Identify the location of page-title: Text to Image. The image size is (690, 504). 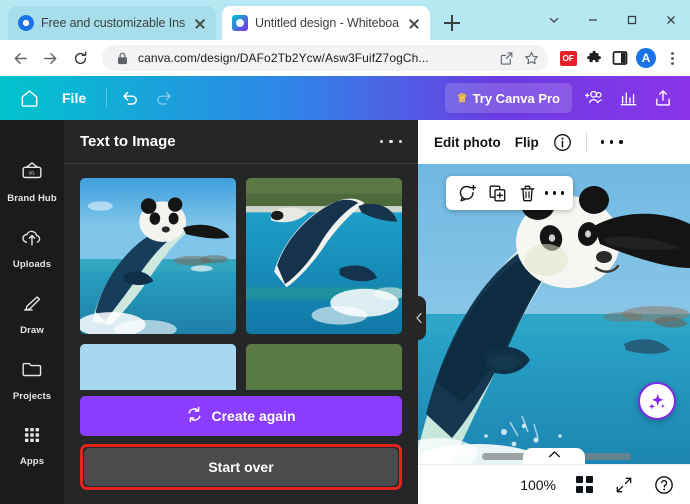
(128, 141).